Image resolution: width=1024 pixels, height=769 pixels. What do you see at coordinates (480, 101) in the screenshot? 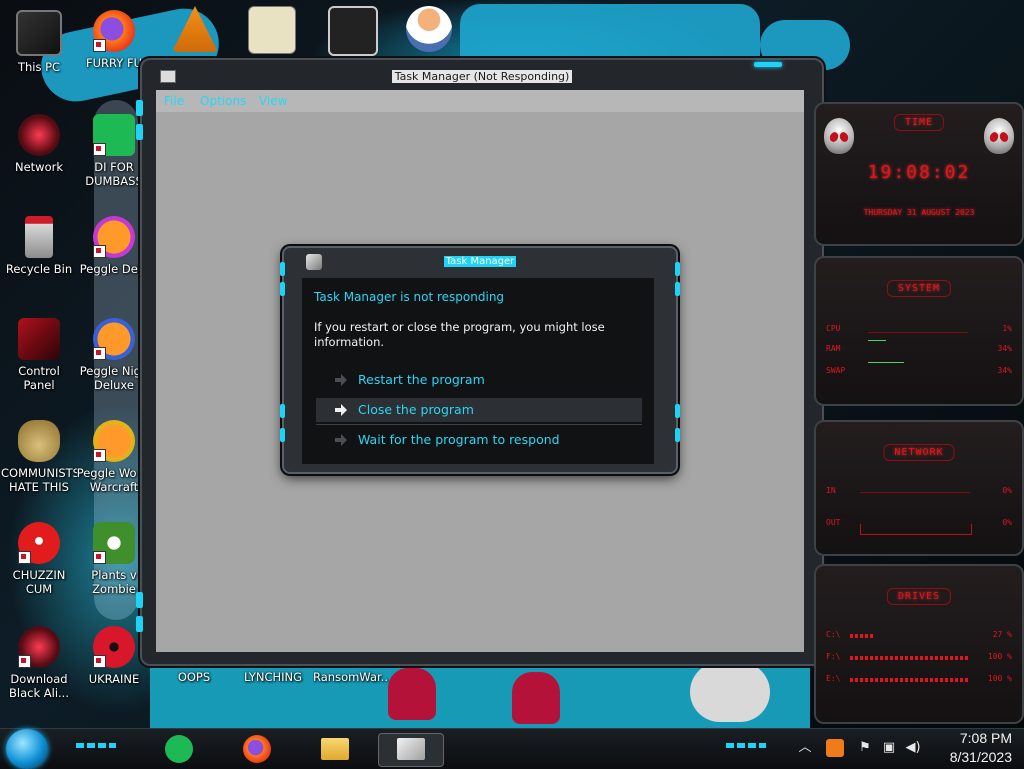
I see `menu-bar: File Options View` at bounding box center [480, 101].